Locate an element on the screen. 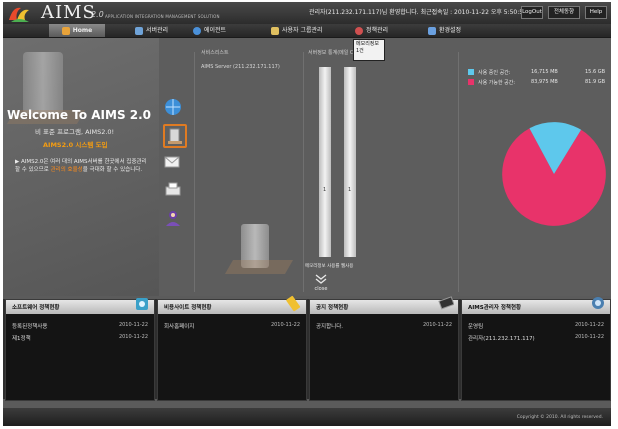 Image resolution: width=618 pixels, height=429 pixels. usage-bar-2: 1 is located at coordinates (350, 162).